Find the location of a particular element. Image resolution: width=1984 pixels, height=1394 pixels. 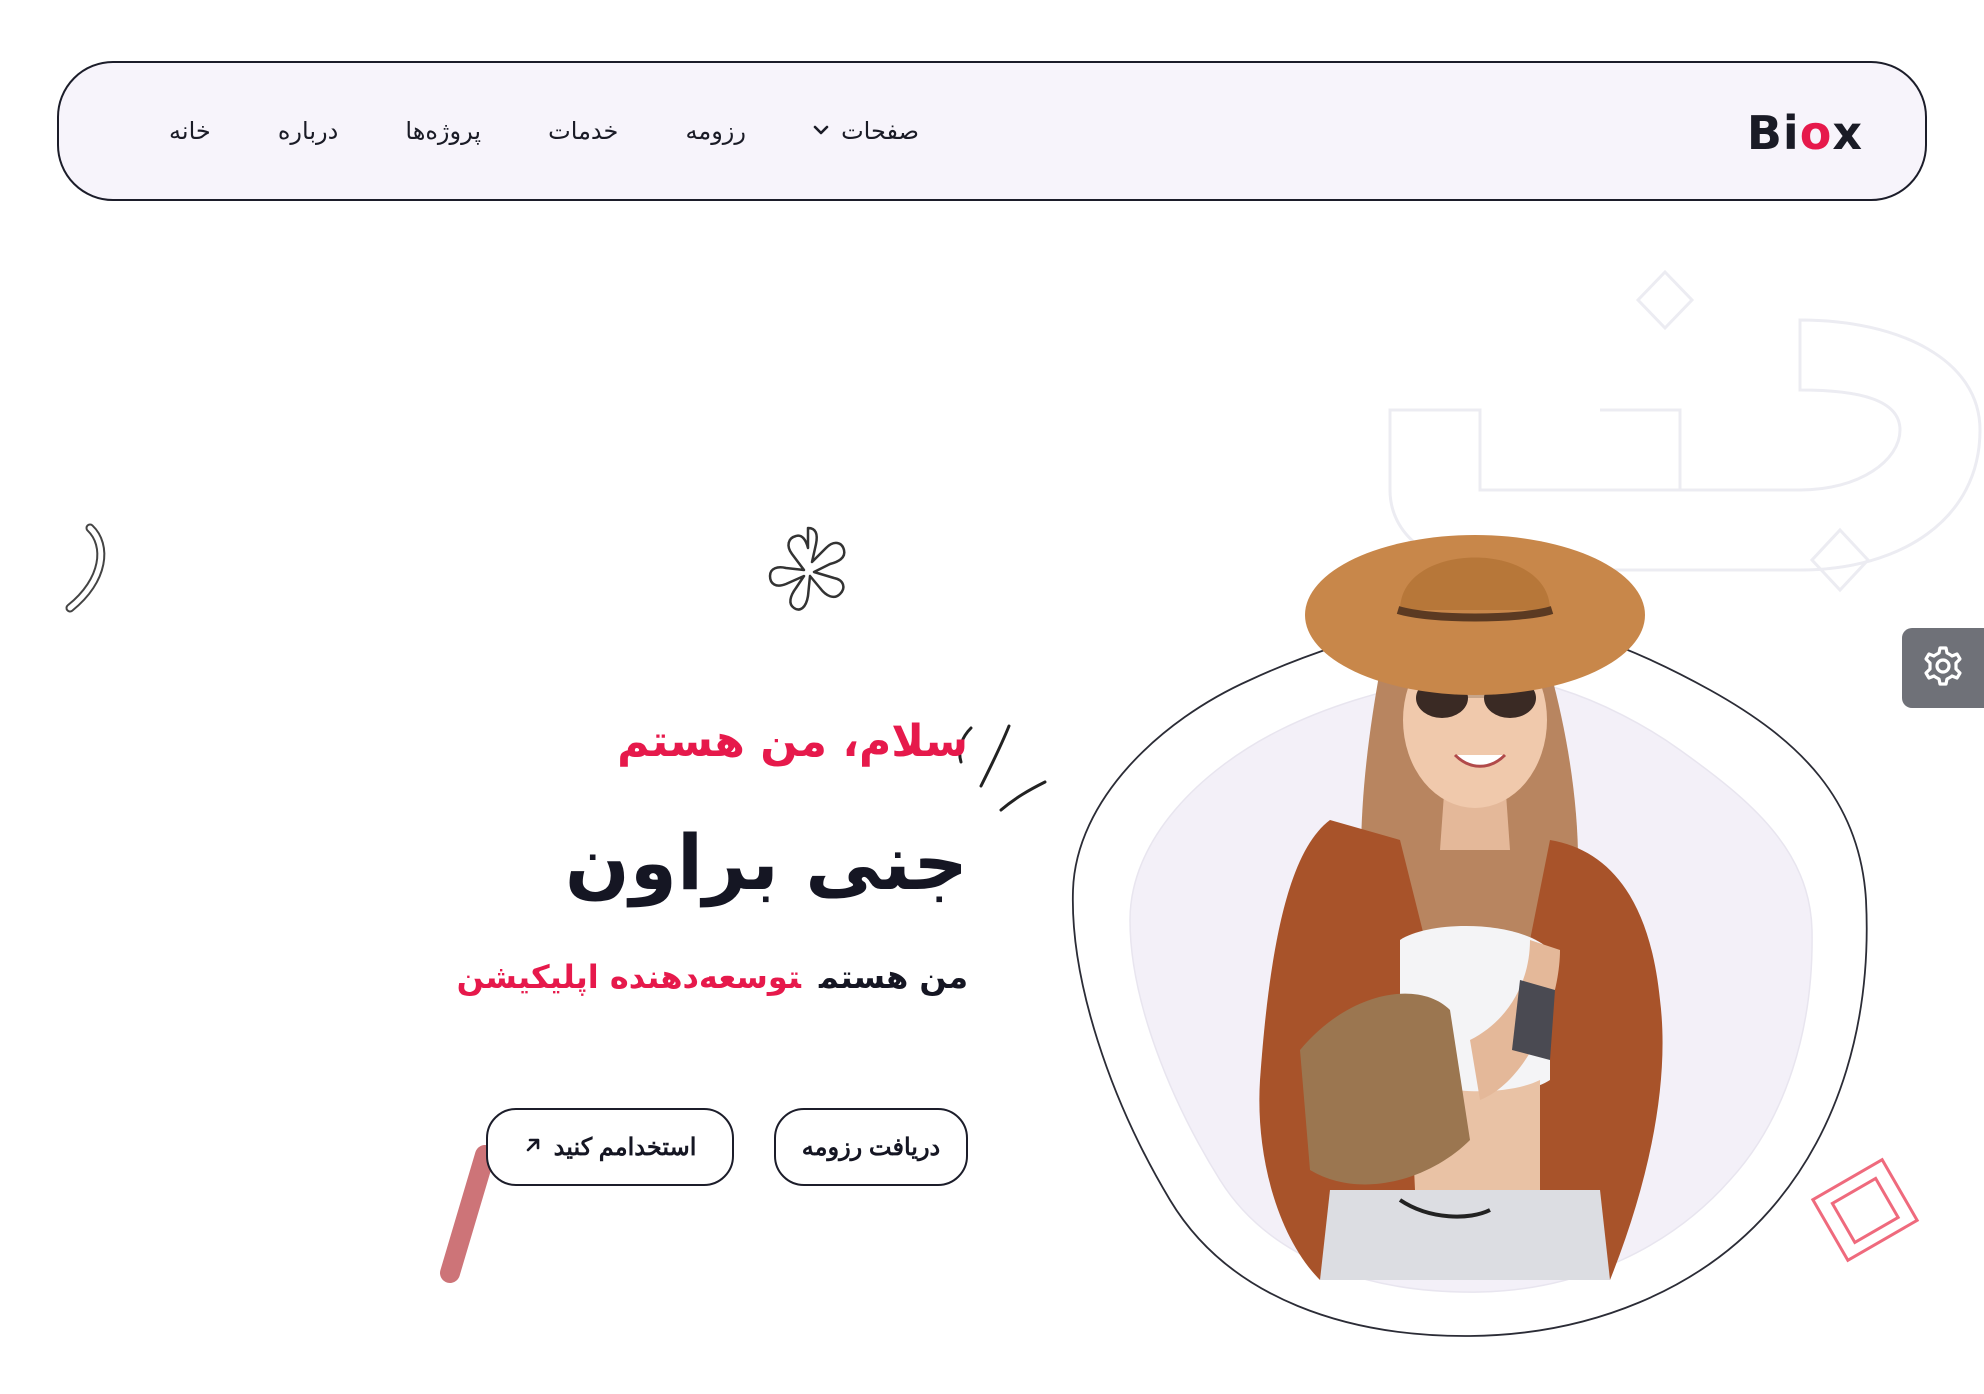

nav-link-projects: پروژه‌ها is located at coordinates (443, 131).